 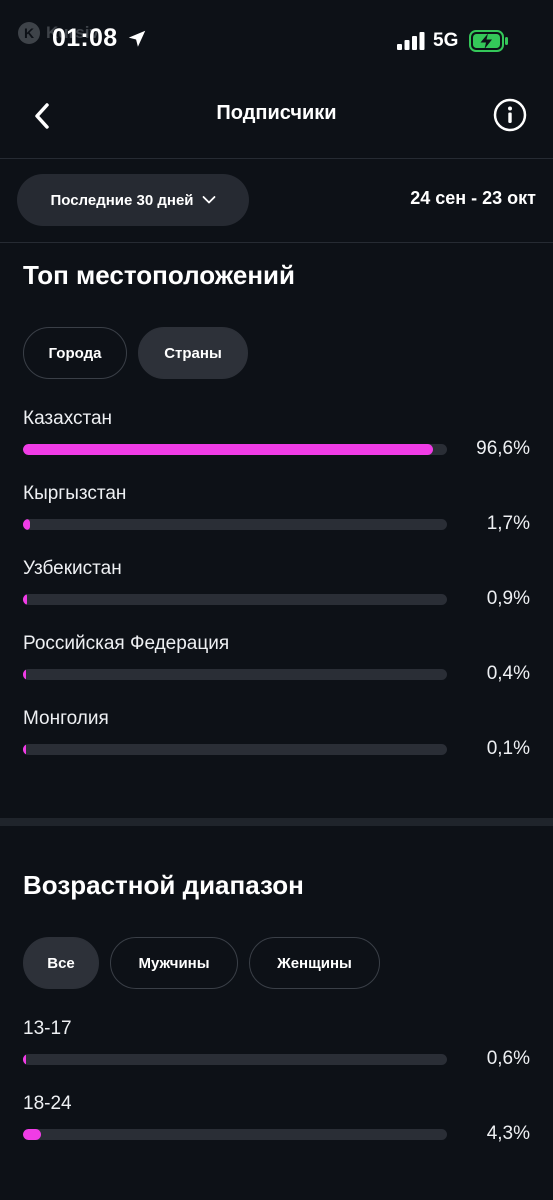 What do you see at coordinates (163, 885) in the screenshot?
I see `age-title: Возрастной диапазон` at bounding box center [163, 885].